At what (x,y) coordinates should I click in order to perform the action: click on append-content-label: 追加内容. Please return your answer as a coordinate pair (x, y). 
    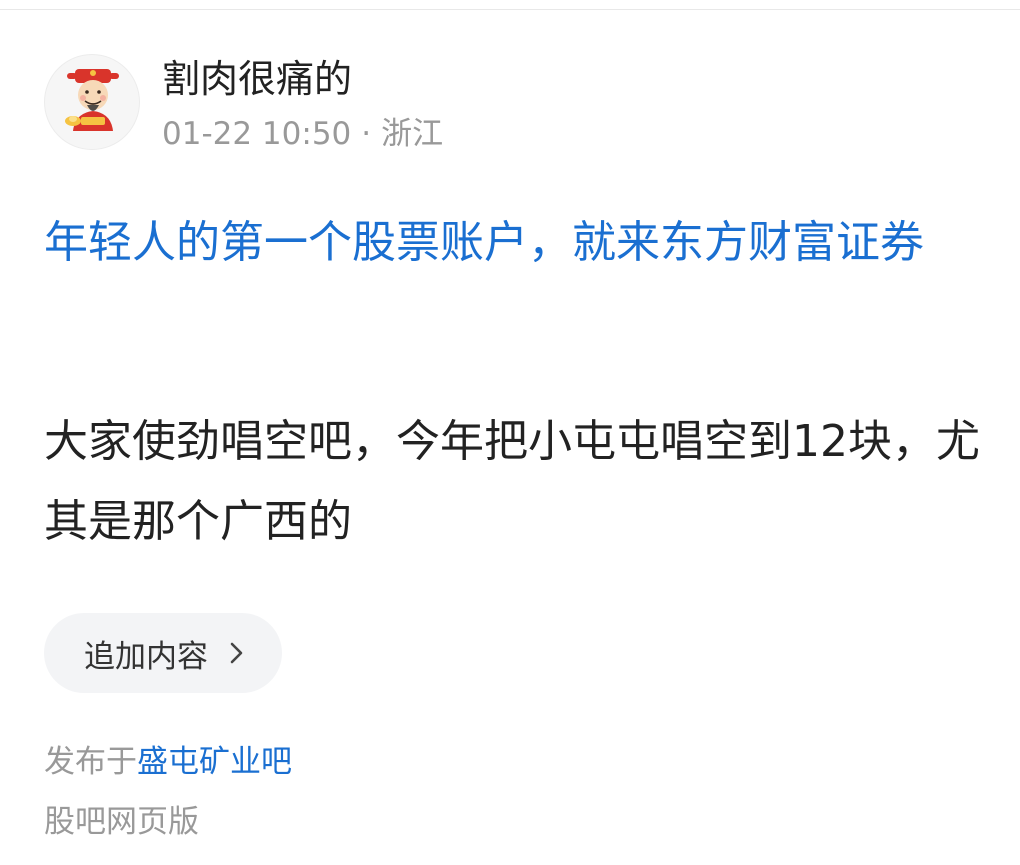
    Looking at the image, I should click on (146, 656).